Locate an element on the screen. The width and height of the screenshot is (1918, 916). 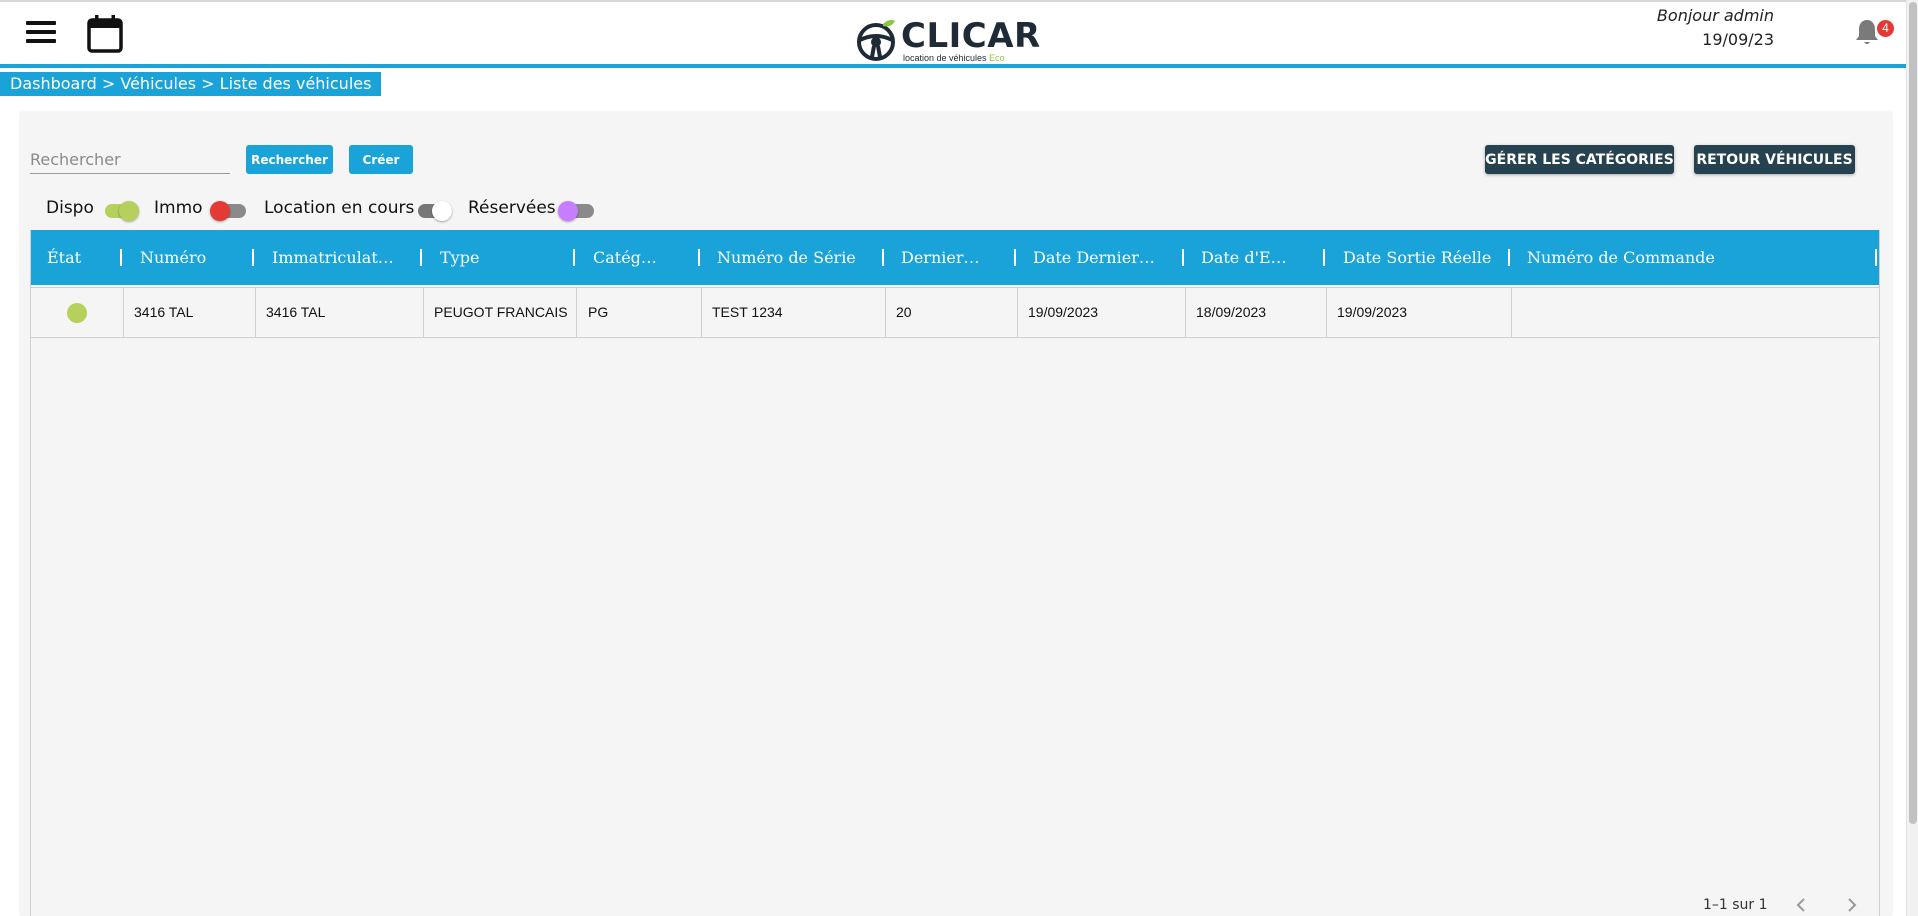
logo-title: CLICAR is located at coordinates (971, 36).